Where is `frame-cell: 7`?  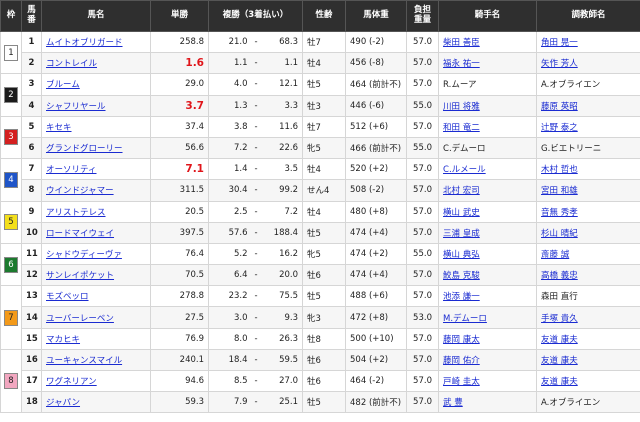 frame-cell: 7 is located at coordinates (11, 317).